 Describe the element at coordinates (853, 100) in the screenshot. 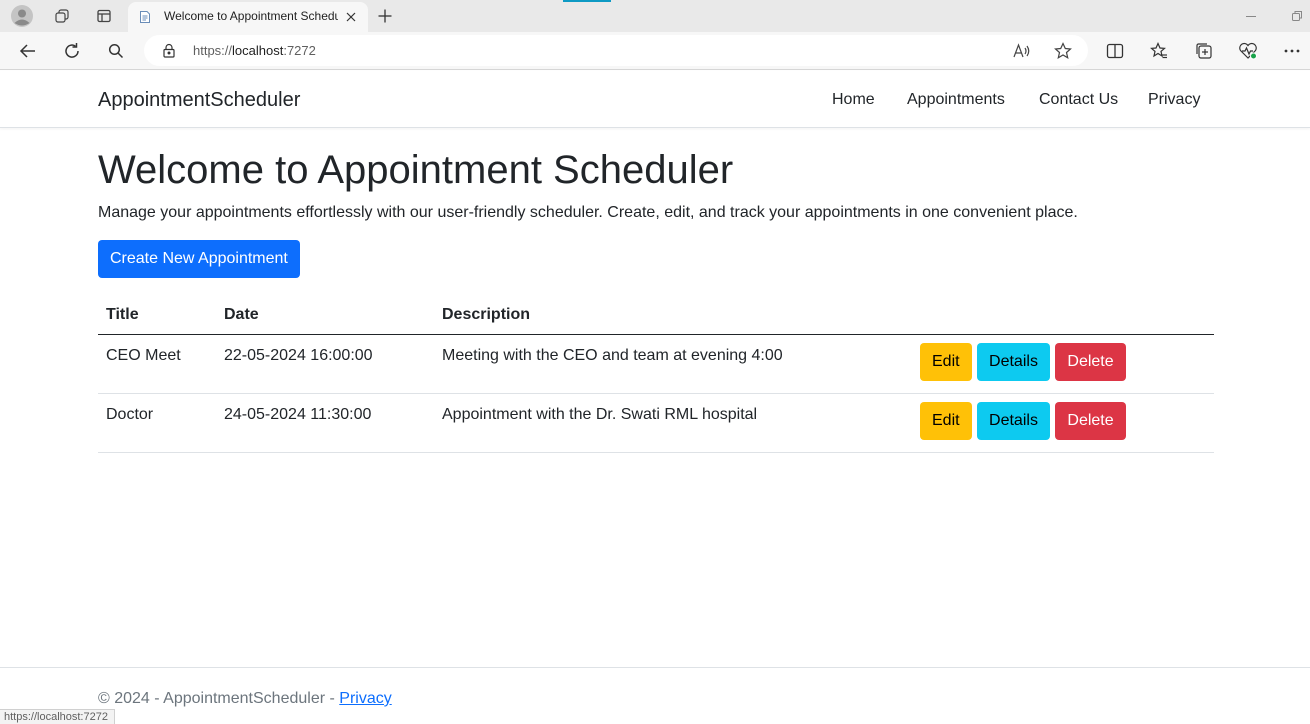

I see `nav-link-home: Home` at that location.